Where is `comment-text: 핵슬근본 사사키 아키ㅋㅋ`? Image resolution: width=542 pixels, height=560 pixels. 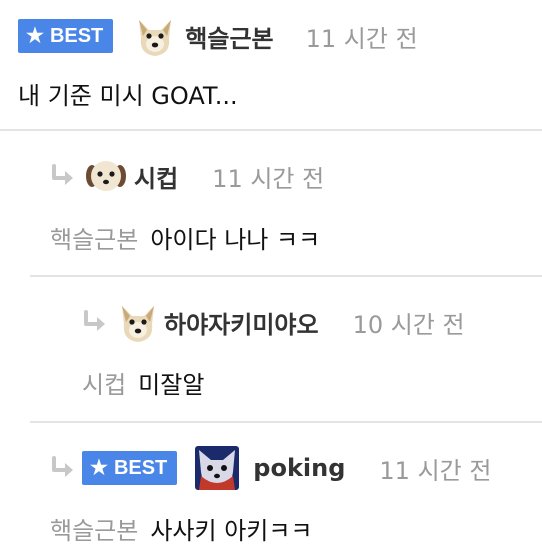
comment-text: 핵슬근본 사사키 아키ㅋㅋ is located at coordinates (181, 528).